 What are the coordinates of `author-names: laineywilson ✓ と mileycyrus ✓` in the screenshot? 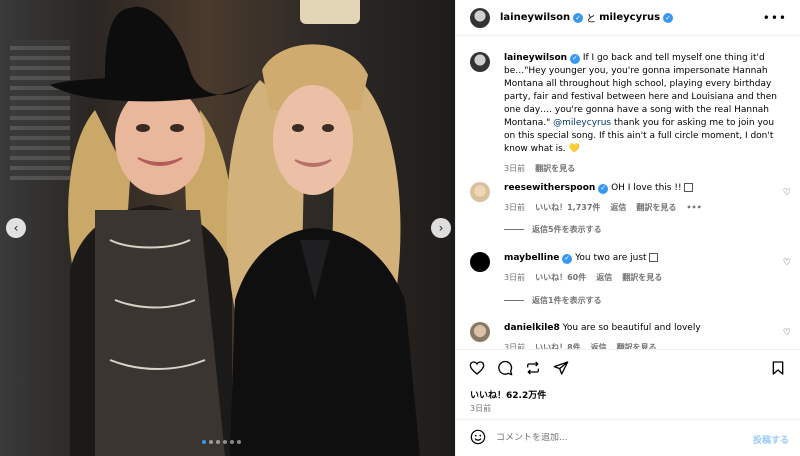 It's located at (587, 17).